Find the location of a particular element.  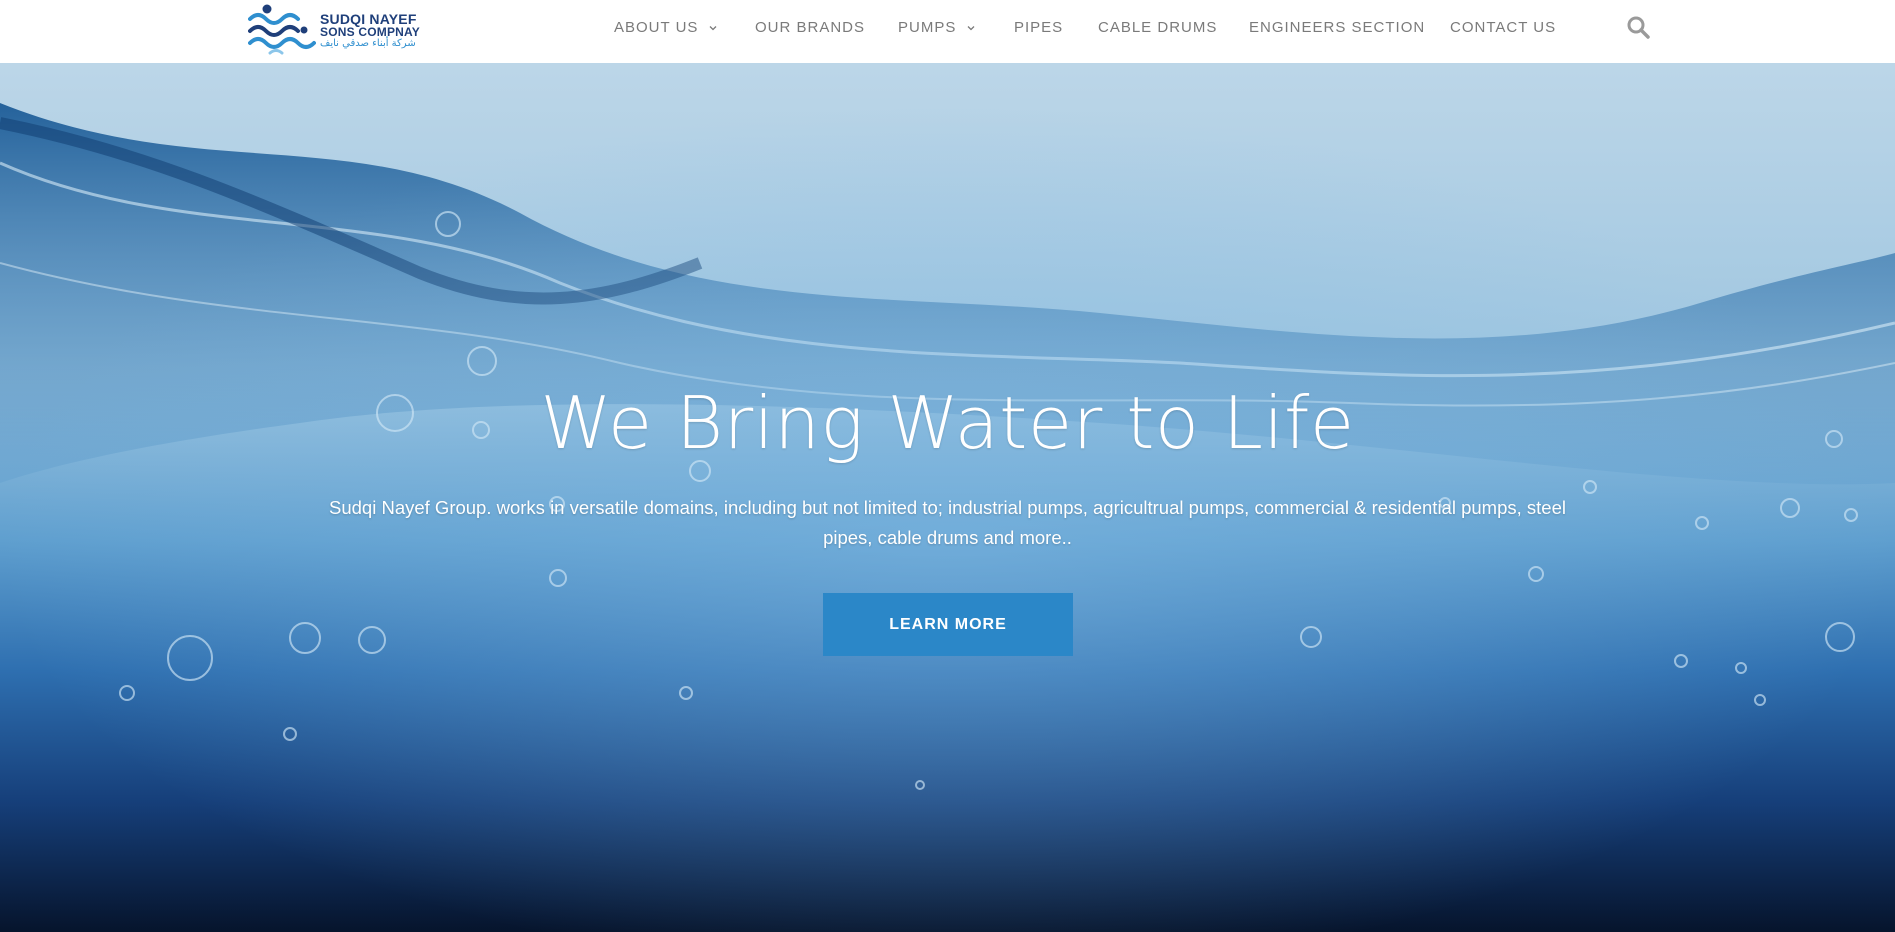

nav-item-pipes: PIPES is located at coordinates (1038, 27).